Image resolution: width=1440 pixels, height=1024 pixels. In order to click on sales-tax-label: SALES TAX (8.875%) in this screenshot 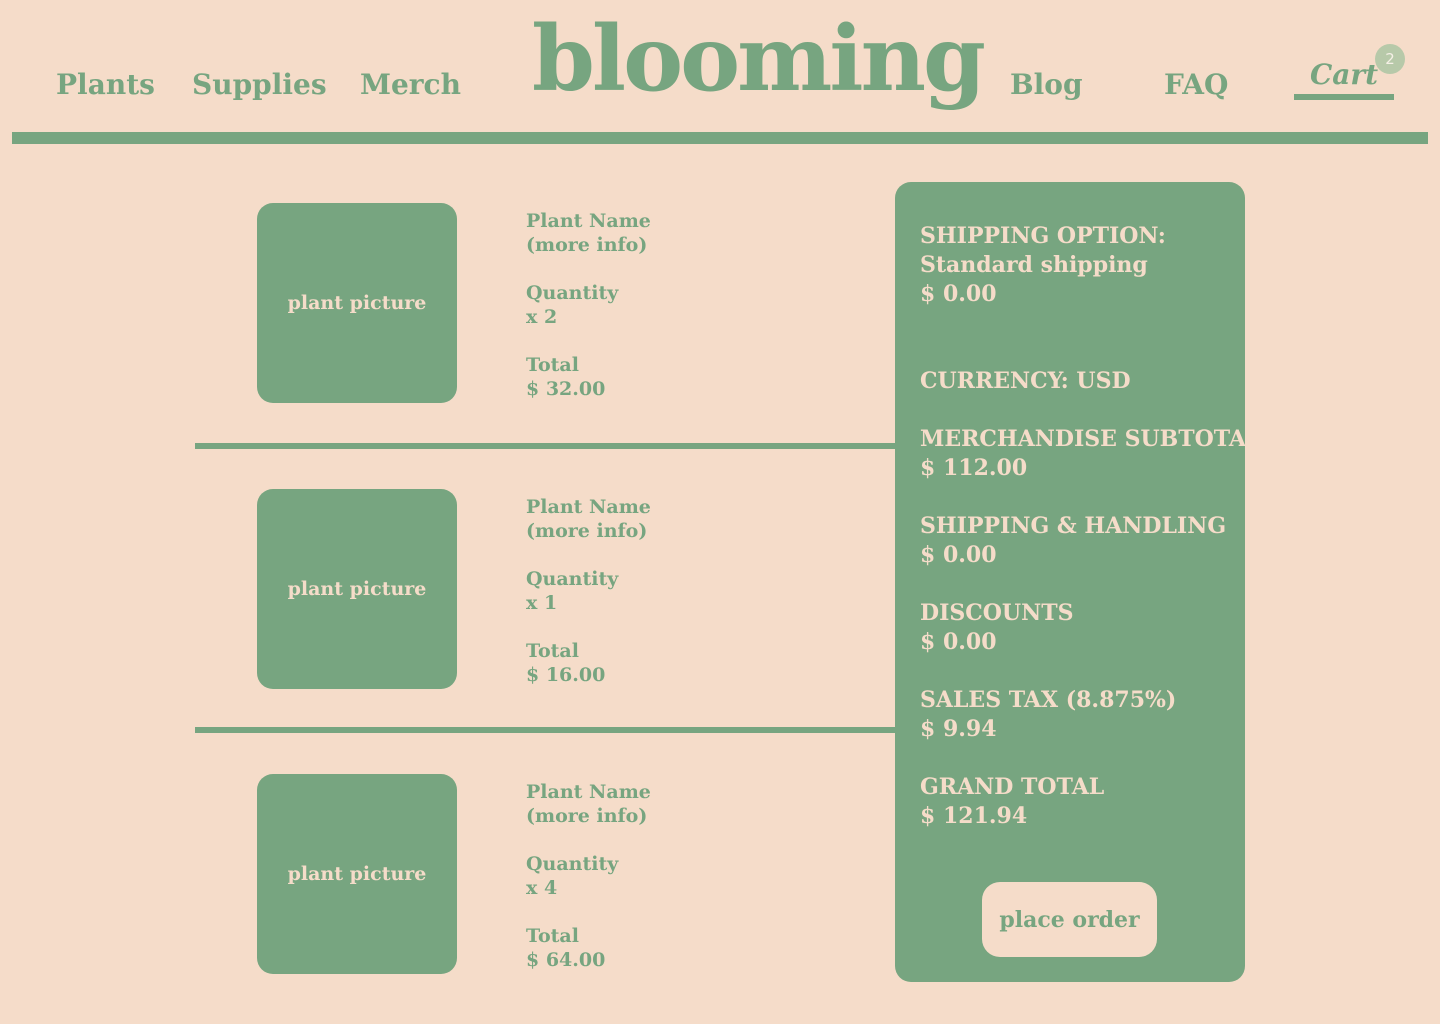, I will do `click(1048, 700)`.